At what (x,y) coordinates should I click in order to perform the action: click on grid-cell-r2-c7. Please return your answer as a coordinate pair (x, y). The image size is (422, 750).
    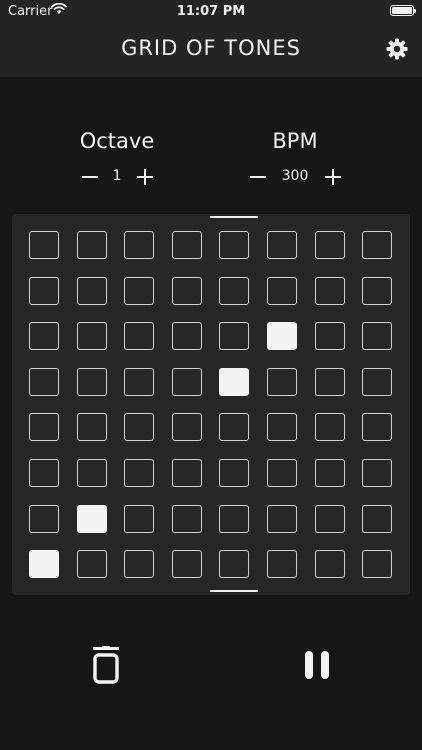
    Looking at the image, I should click on (377, 336).